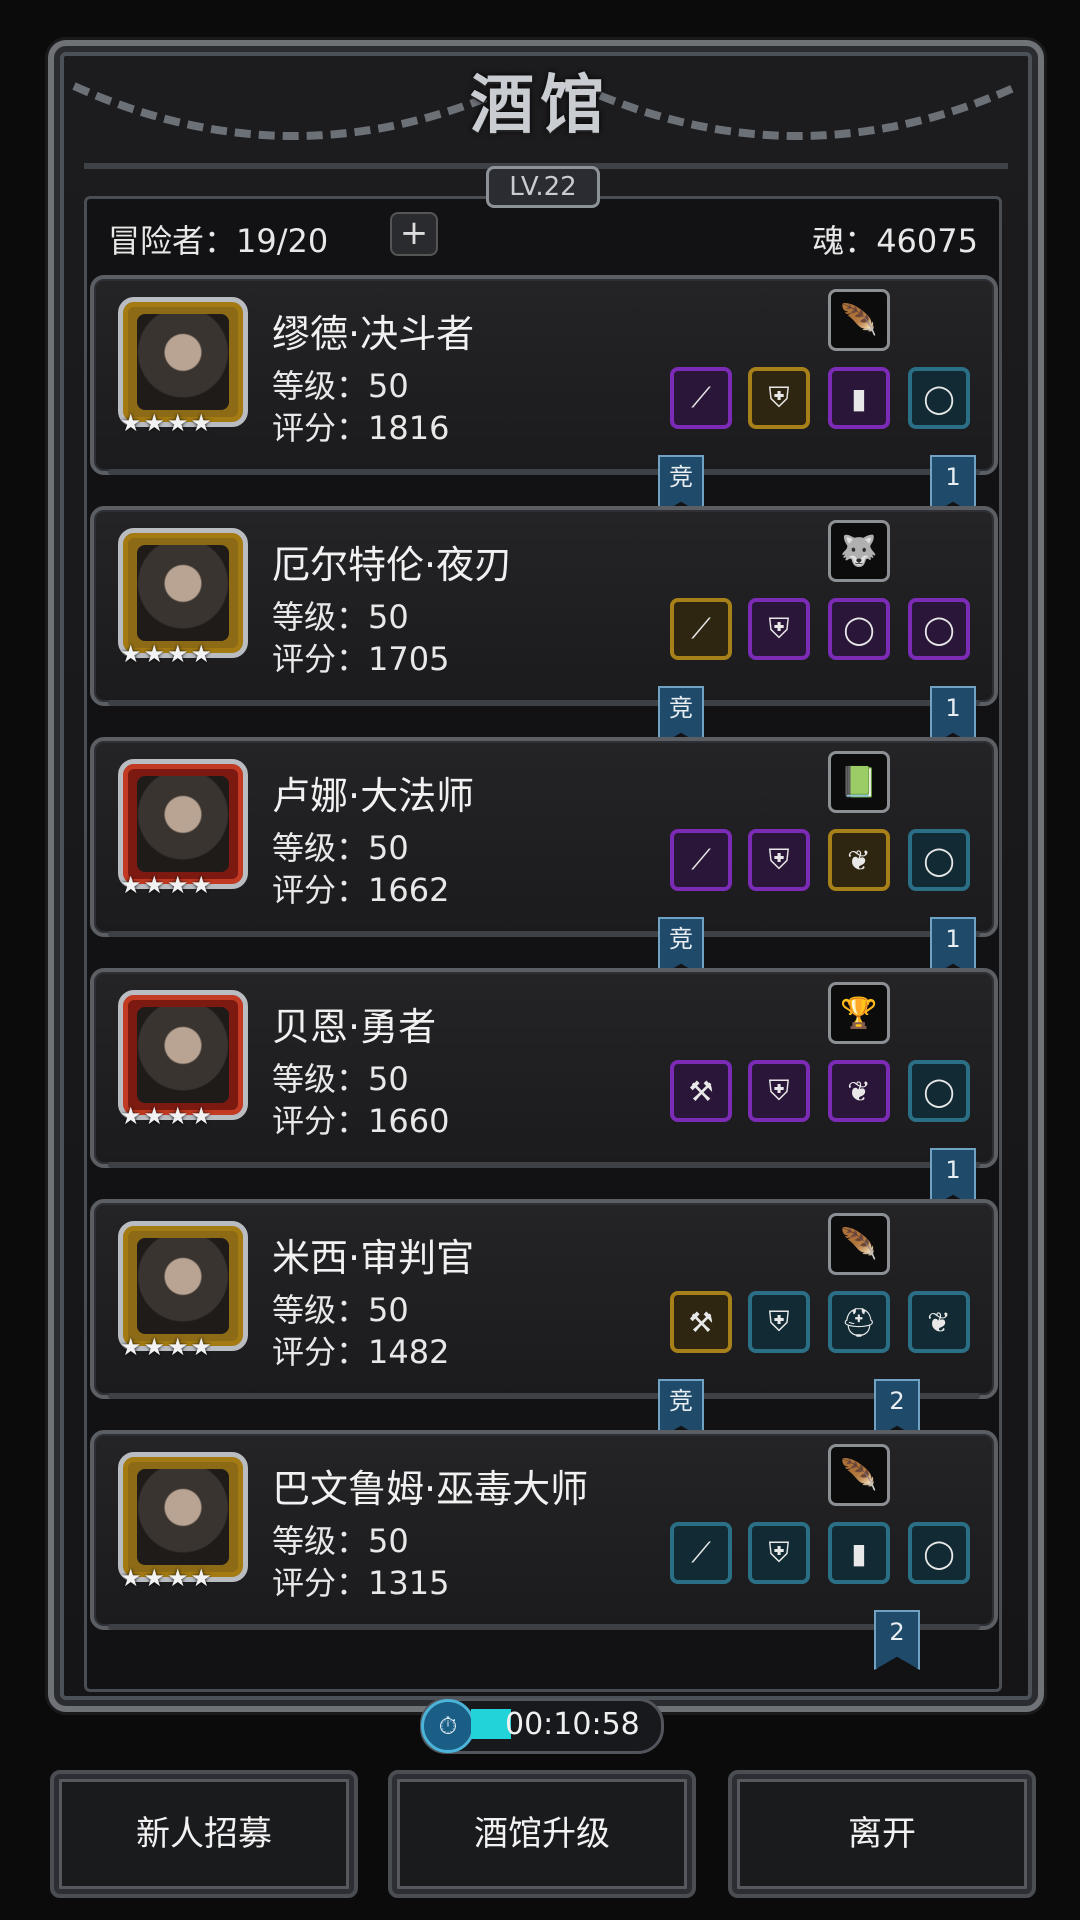 Image resolution: width=1080 pixels, height=1920 pixels. Describe the element at coordinates (543, 187) in the screenshot. I see `tavern-level-badge: LV.22` at that location.